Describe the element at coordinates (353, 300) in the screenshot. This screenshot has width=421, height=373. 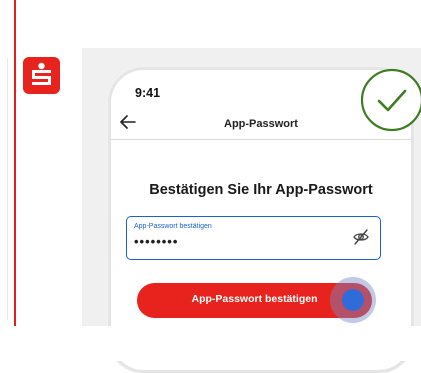
I see `tap-indicator` at that location.